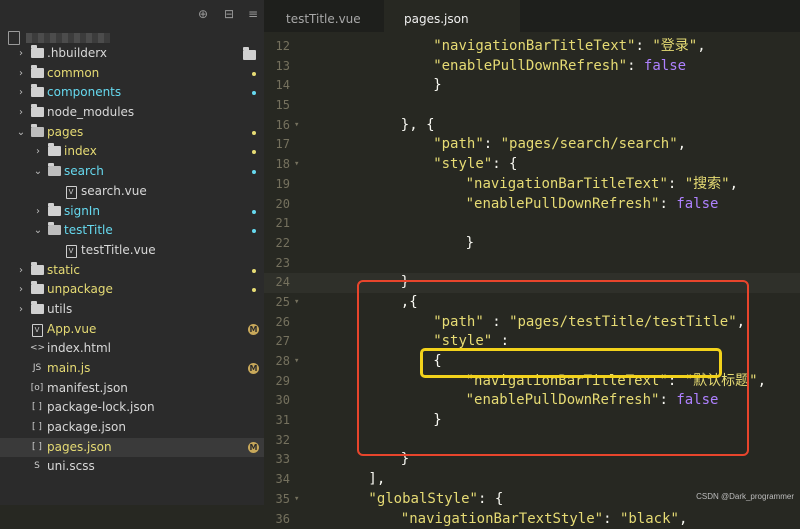 The image size is (800, 529). Describe the element at coordinates (532, 145) in the screenshot. I see `code-line: 17"path": "pages/search/search",` at that location.